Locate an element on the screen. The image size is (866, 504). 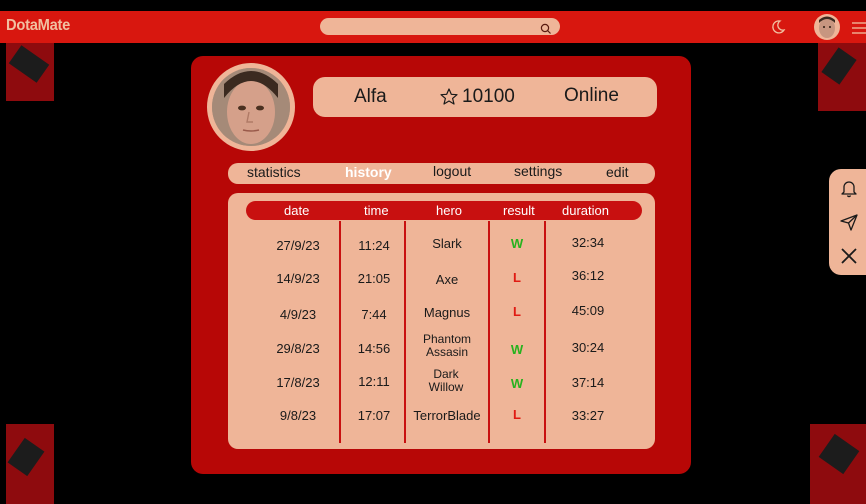
online-status: Online is located at coordinates (591, 95).